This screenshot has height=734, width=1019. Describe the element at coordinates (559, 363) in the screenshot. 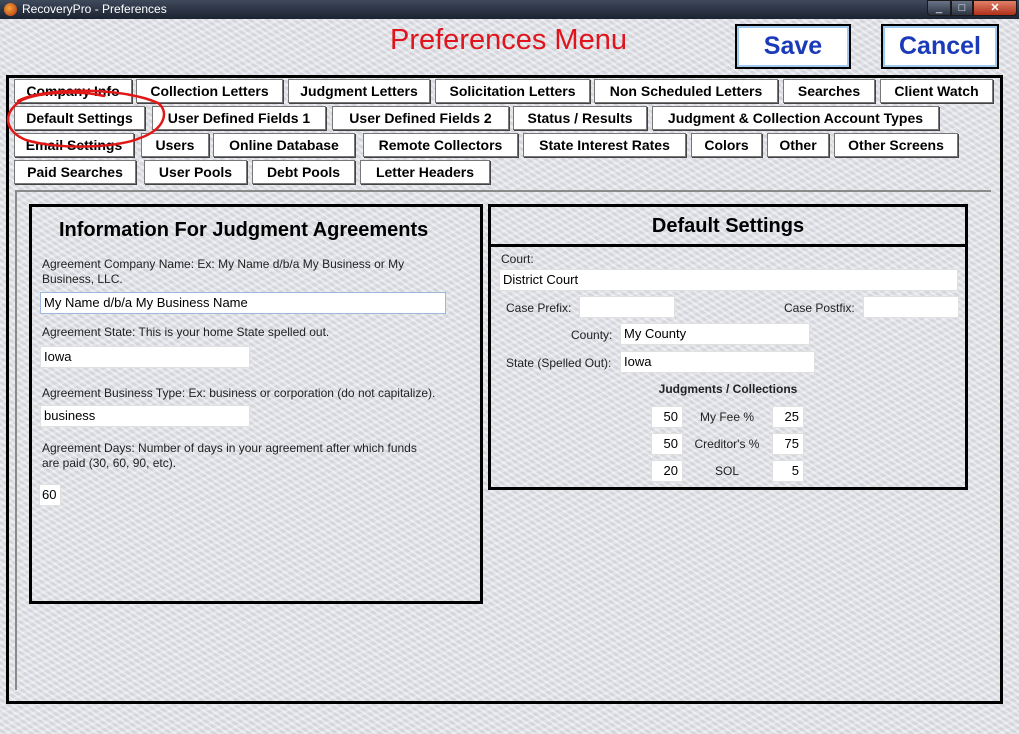

I see `state-spelled-label: State (Spelled Out):` at that location.